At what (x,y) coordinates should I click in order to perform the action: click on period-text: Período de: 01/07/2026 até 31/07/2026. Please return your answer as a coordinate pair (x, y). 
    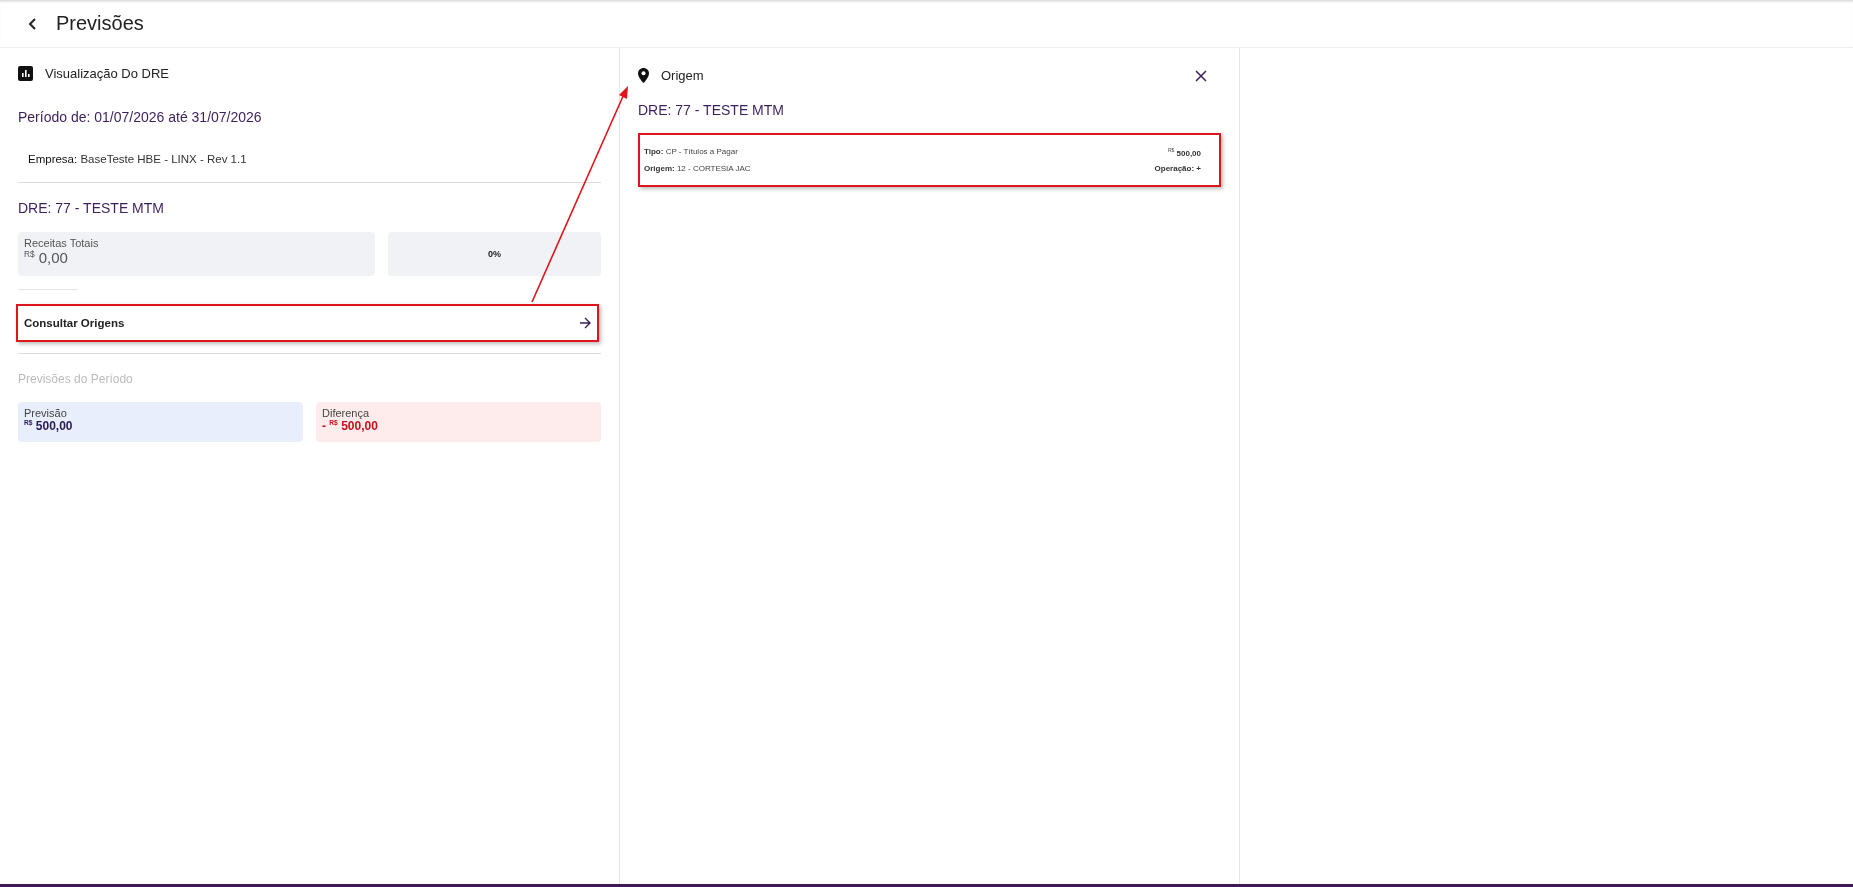
    Looking at the image, I should click on (140, 117).